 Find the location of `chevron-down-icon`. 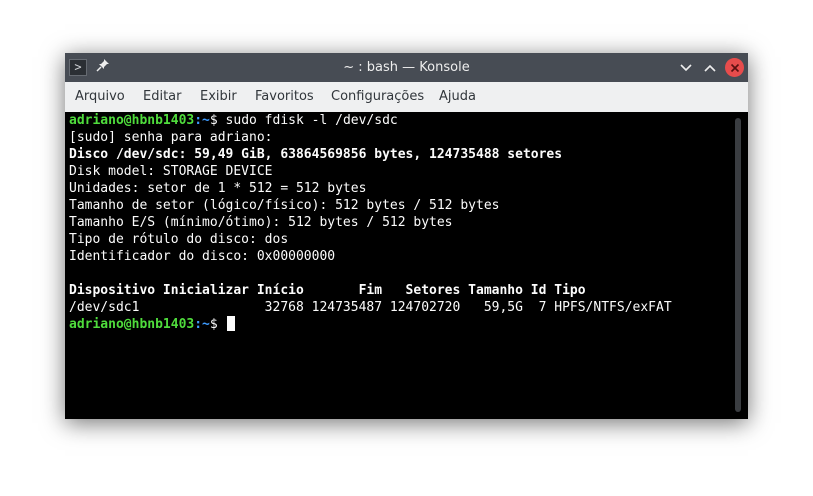

chevron-down-icon is located at coordinates (686, 68).